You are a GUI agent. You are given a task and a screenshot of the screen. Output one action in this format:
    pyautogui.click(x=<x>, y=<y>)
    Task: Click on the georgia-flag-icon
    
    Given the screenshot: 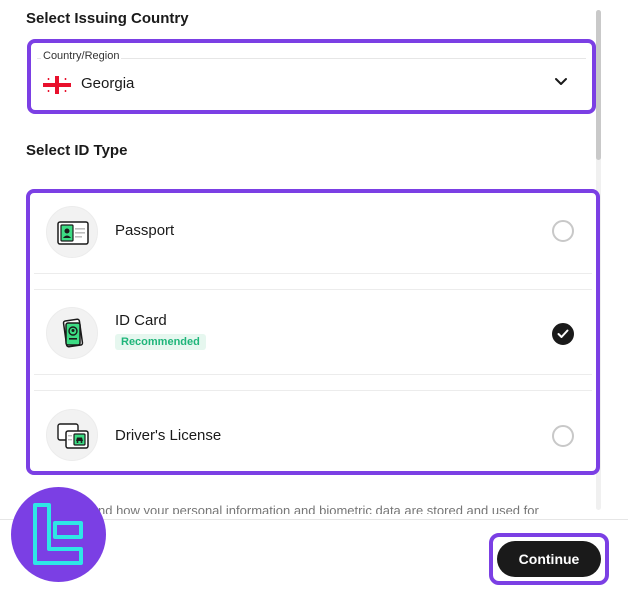 What is the action you would take?
    pyautogui.click(x=57, y=85)
    